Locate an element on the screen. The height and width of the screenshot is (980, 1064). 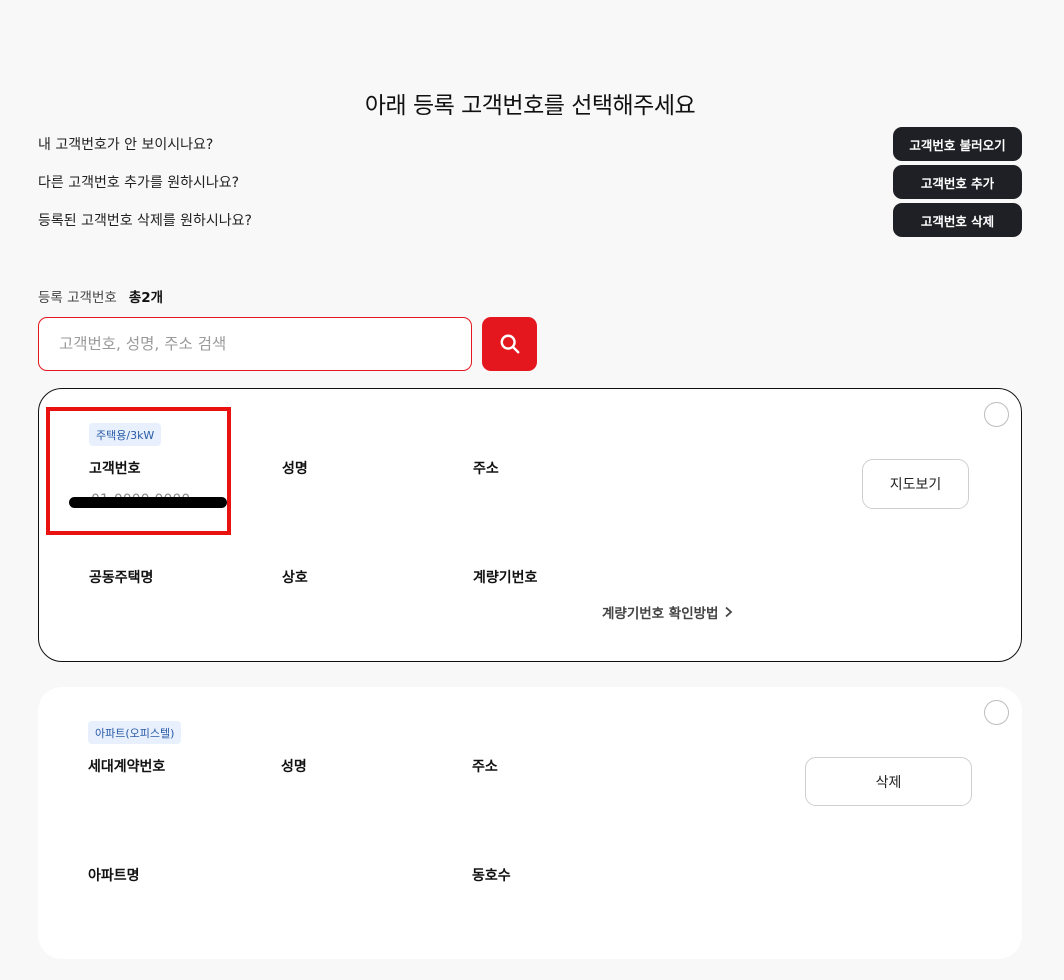
field-label-business-name: 상호 is located at coordinates (295, 578).